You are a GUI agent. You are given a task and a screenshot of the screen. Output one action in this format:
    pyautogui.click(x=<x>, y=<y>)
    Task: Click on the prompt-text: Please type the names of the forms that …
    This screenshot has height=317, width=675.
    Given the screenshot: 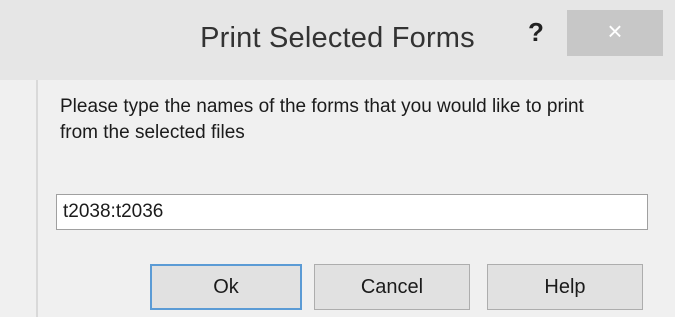 What is the action you would take?
    pyautogui.click(x=322, y=119)
    